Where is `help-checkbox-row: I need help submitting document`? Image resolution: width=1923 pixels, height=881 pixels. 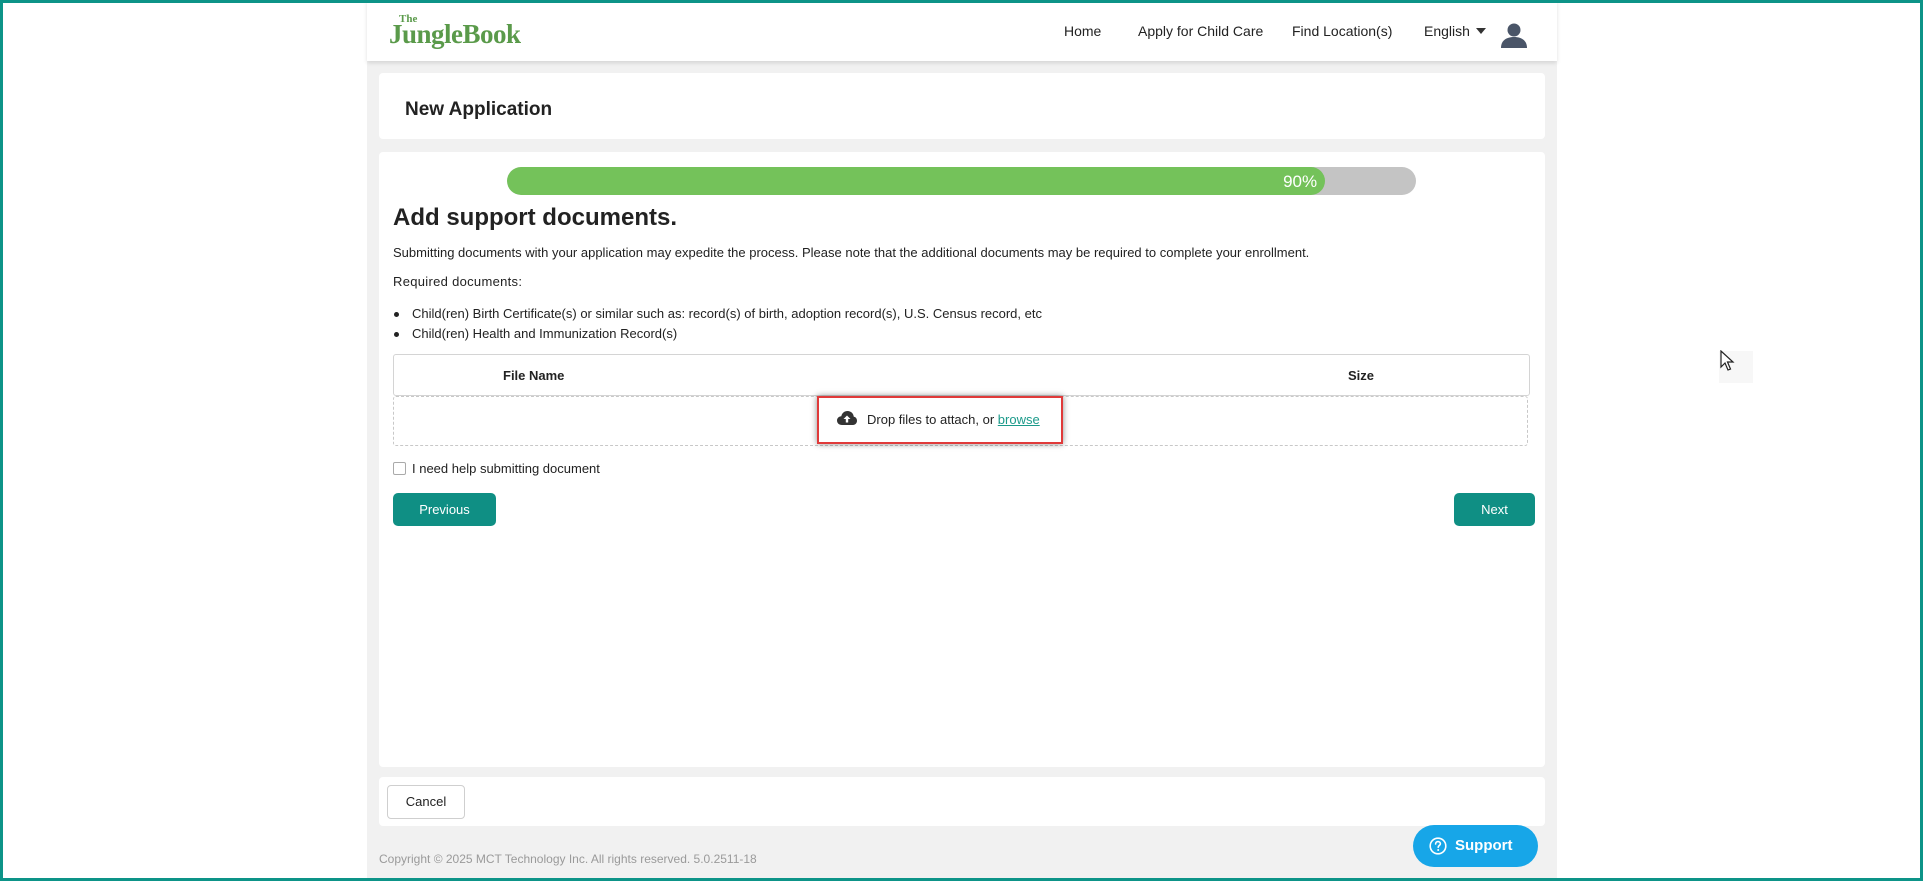
help-checkbox-row: I need help submitting document is located at coordinates (496, 468).